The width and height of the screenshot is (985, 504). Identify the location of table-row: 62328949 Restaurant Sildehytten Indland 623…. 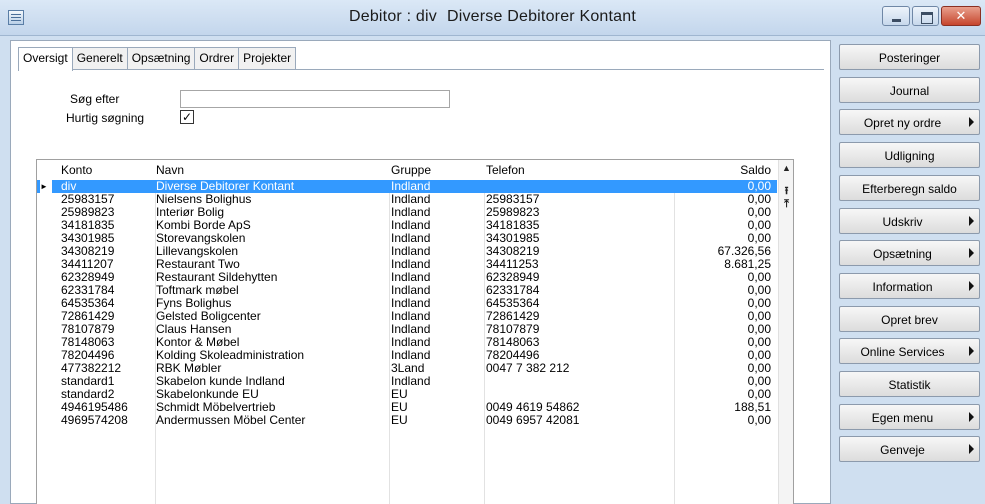
(407, 277).